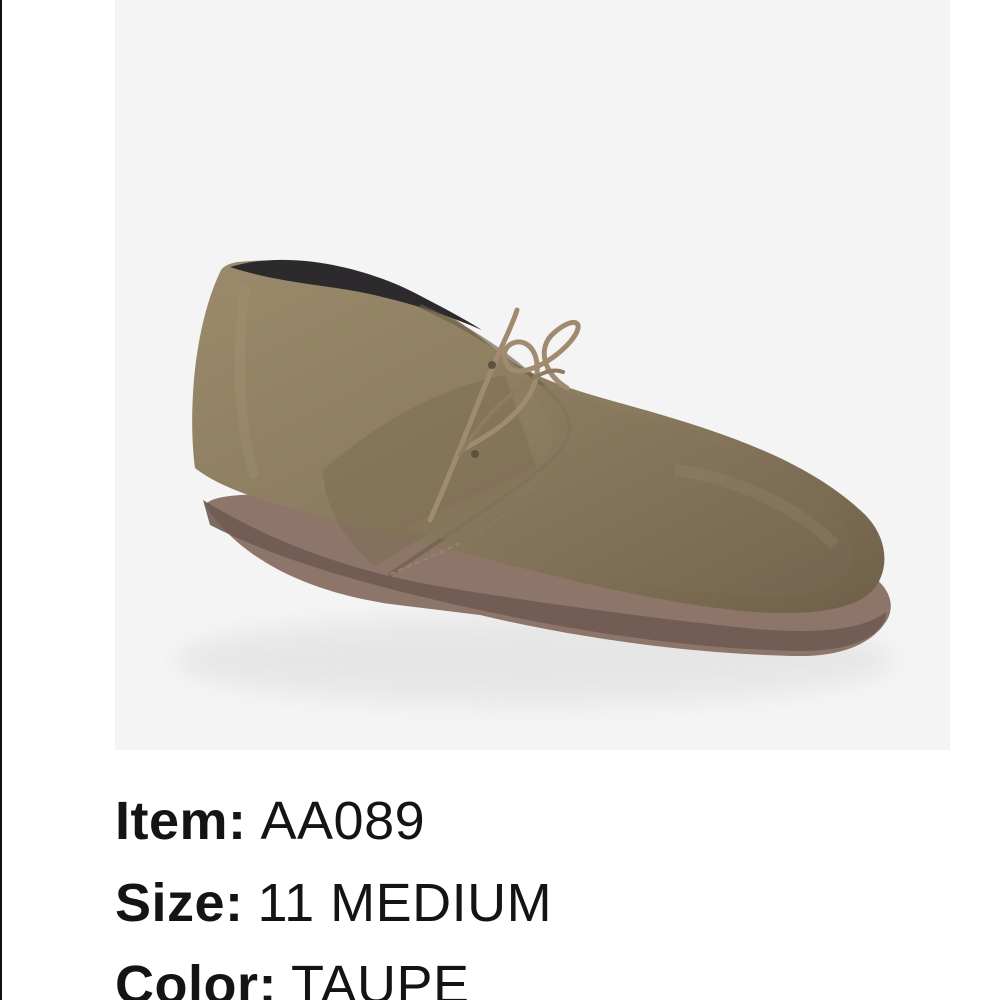 This screenshot has height=1000, width=1000. I want to click on boot-eyelet-bottom, so click(475, 454).